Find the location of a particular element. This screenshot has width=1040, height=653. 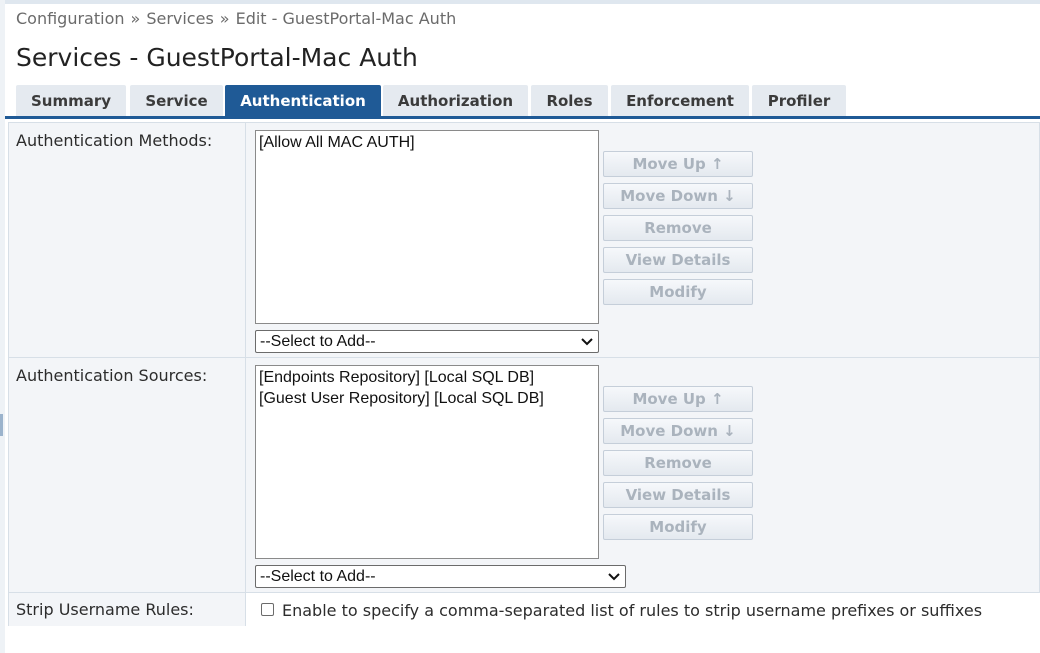

breadcrumb-configuration: Configuration is located at coordinates (70, 18).